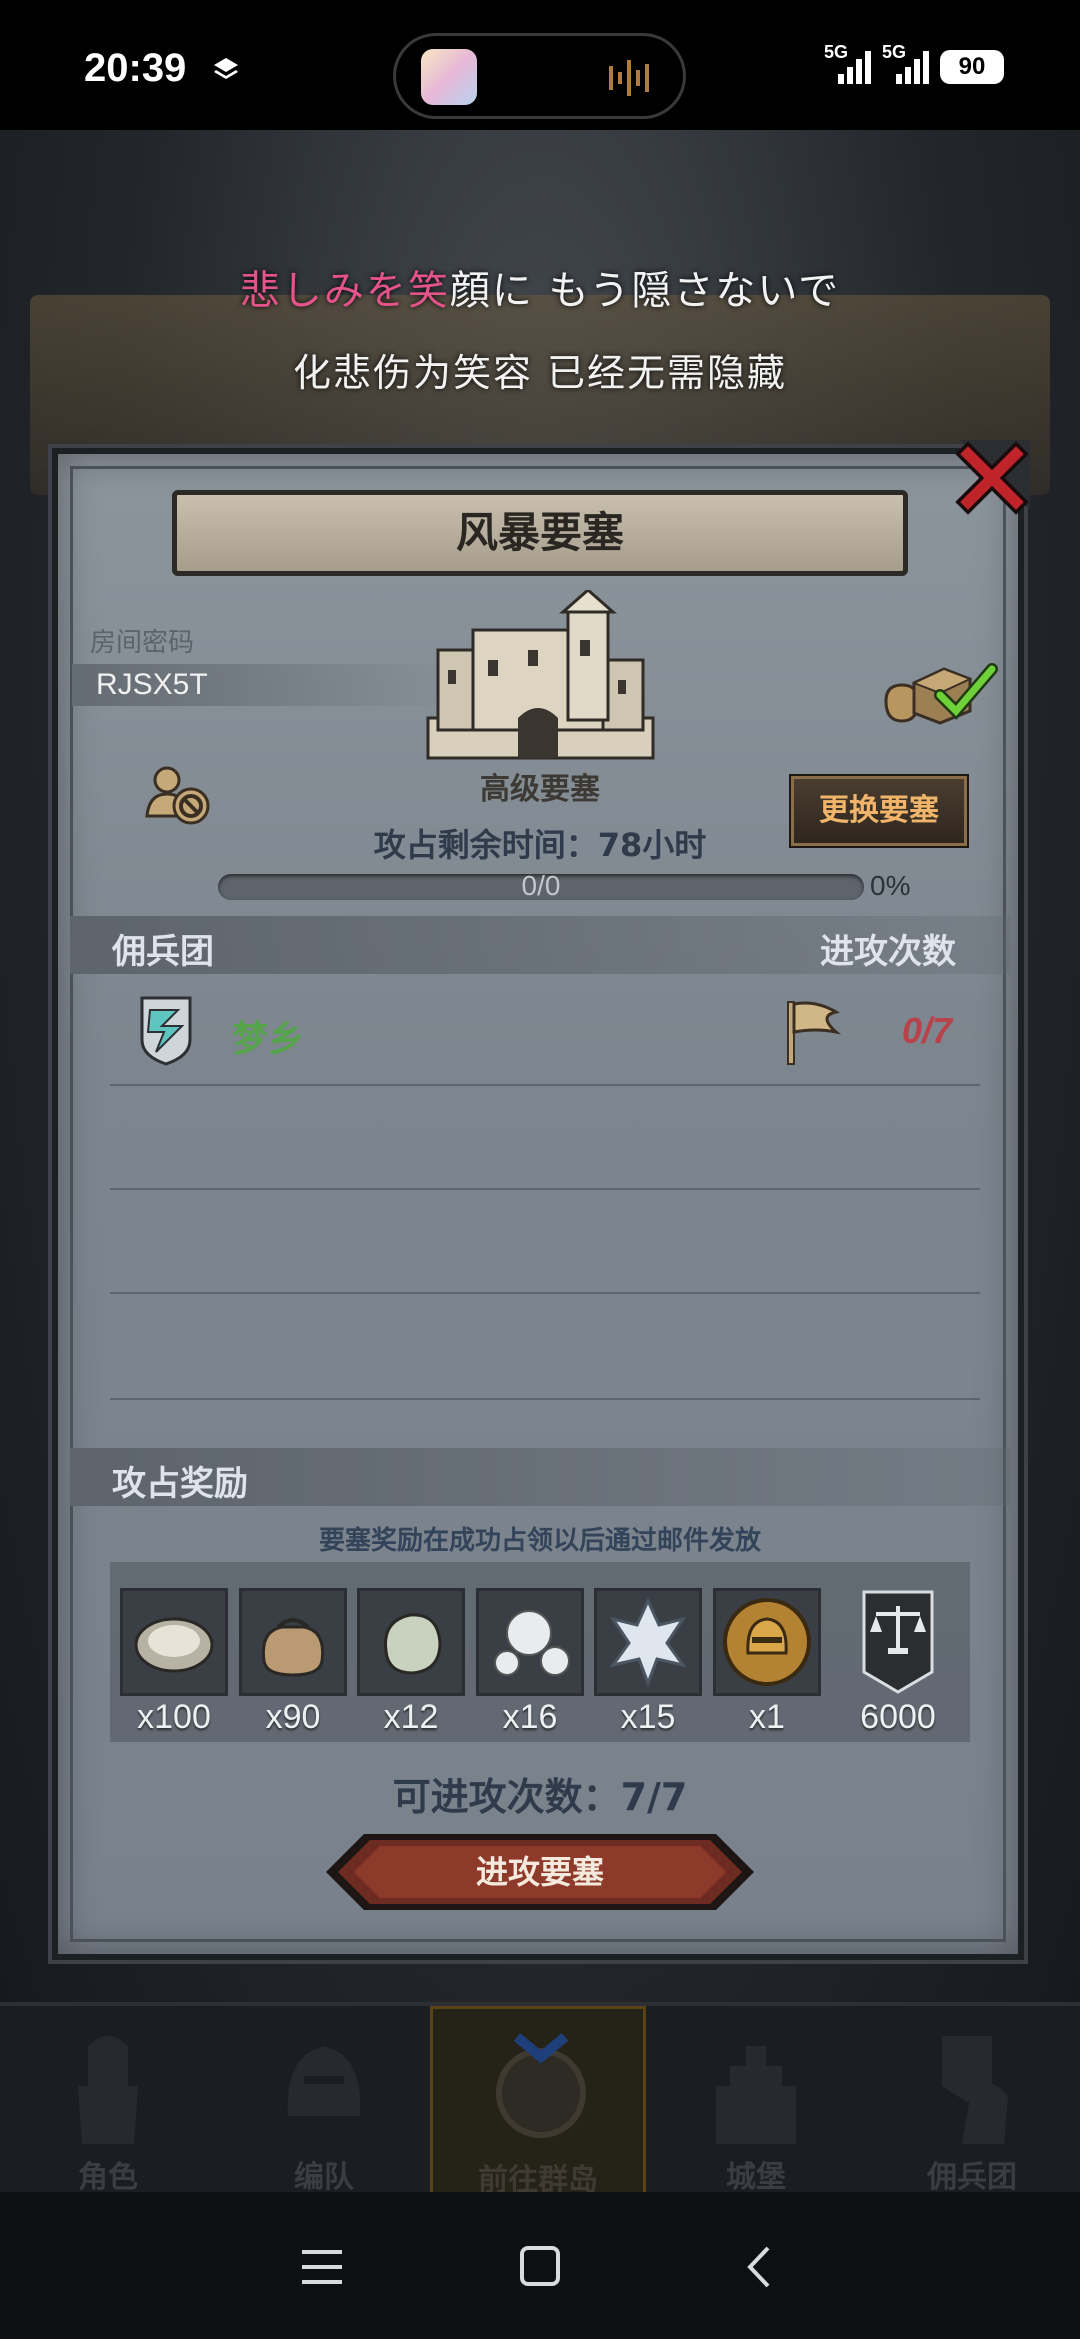 The height and width of the screenshot is (2339, 1080). I want to click on knight-icon, so click(108, 2090).